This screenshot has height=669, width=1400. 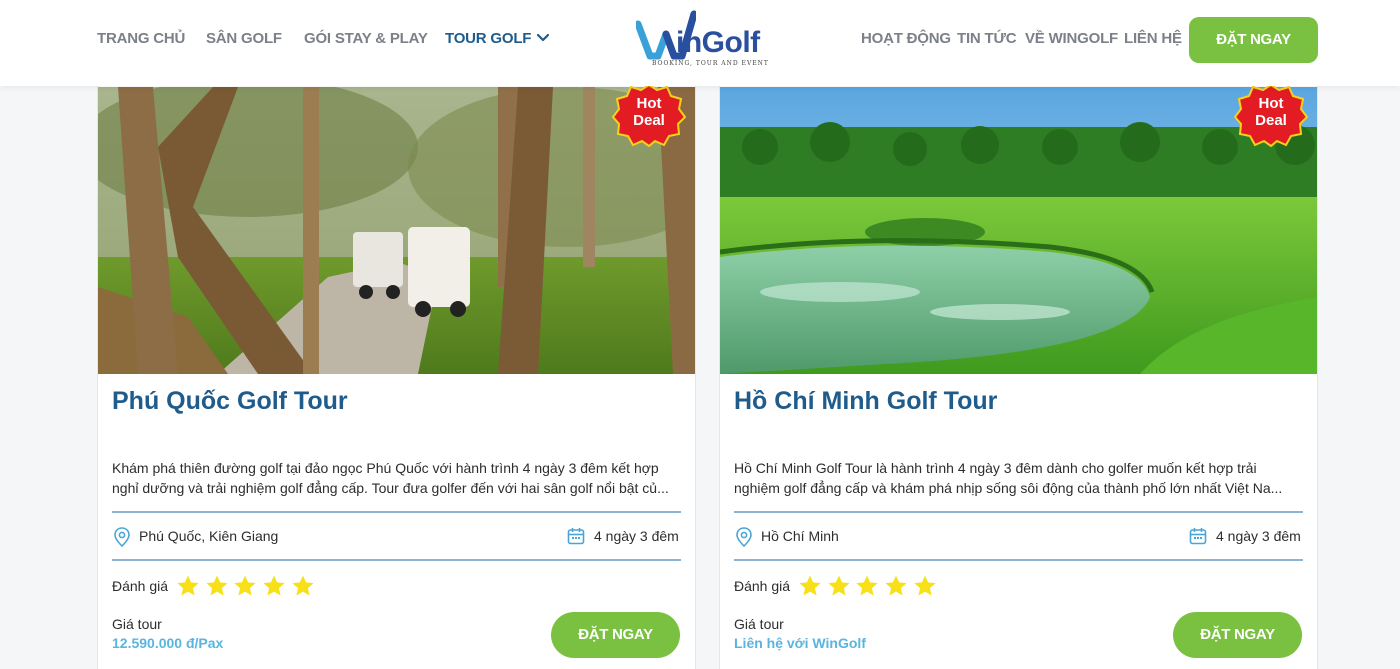 I want to click on nav-item-stay-play: GÓI STAY & PLAY, so click(x=366, y=38).